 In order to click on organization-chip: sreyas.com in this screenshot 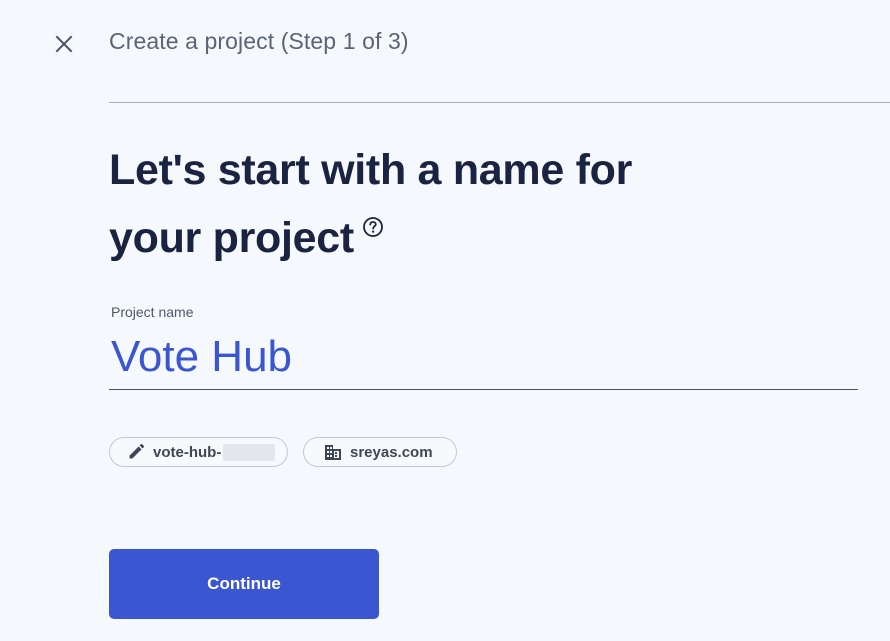, I will do `click(380, 452)`.